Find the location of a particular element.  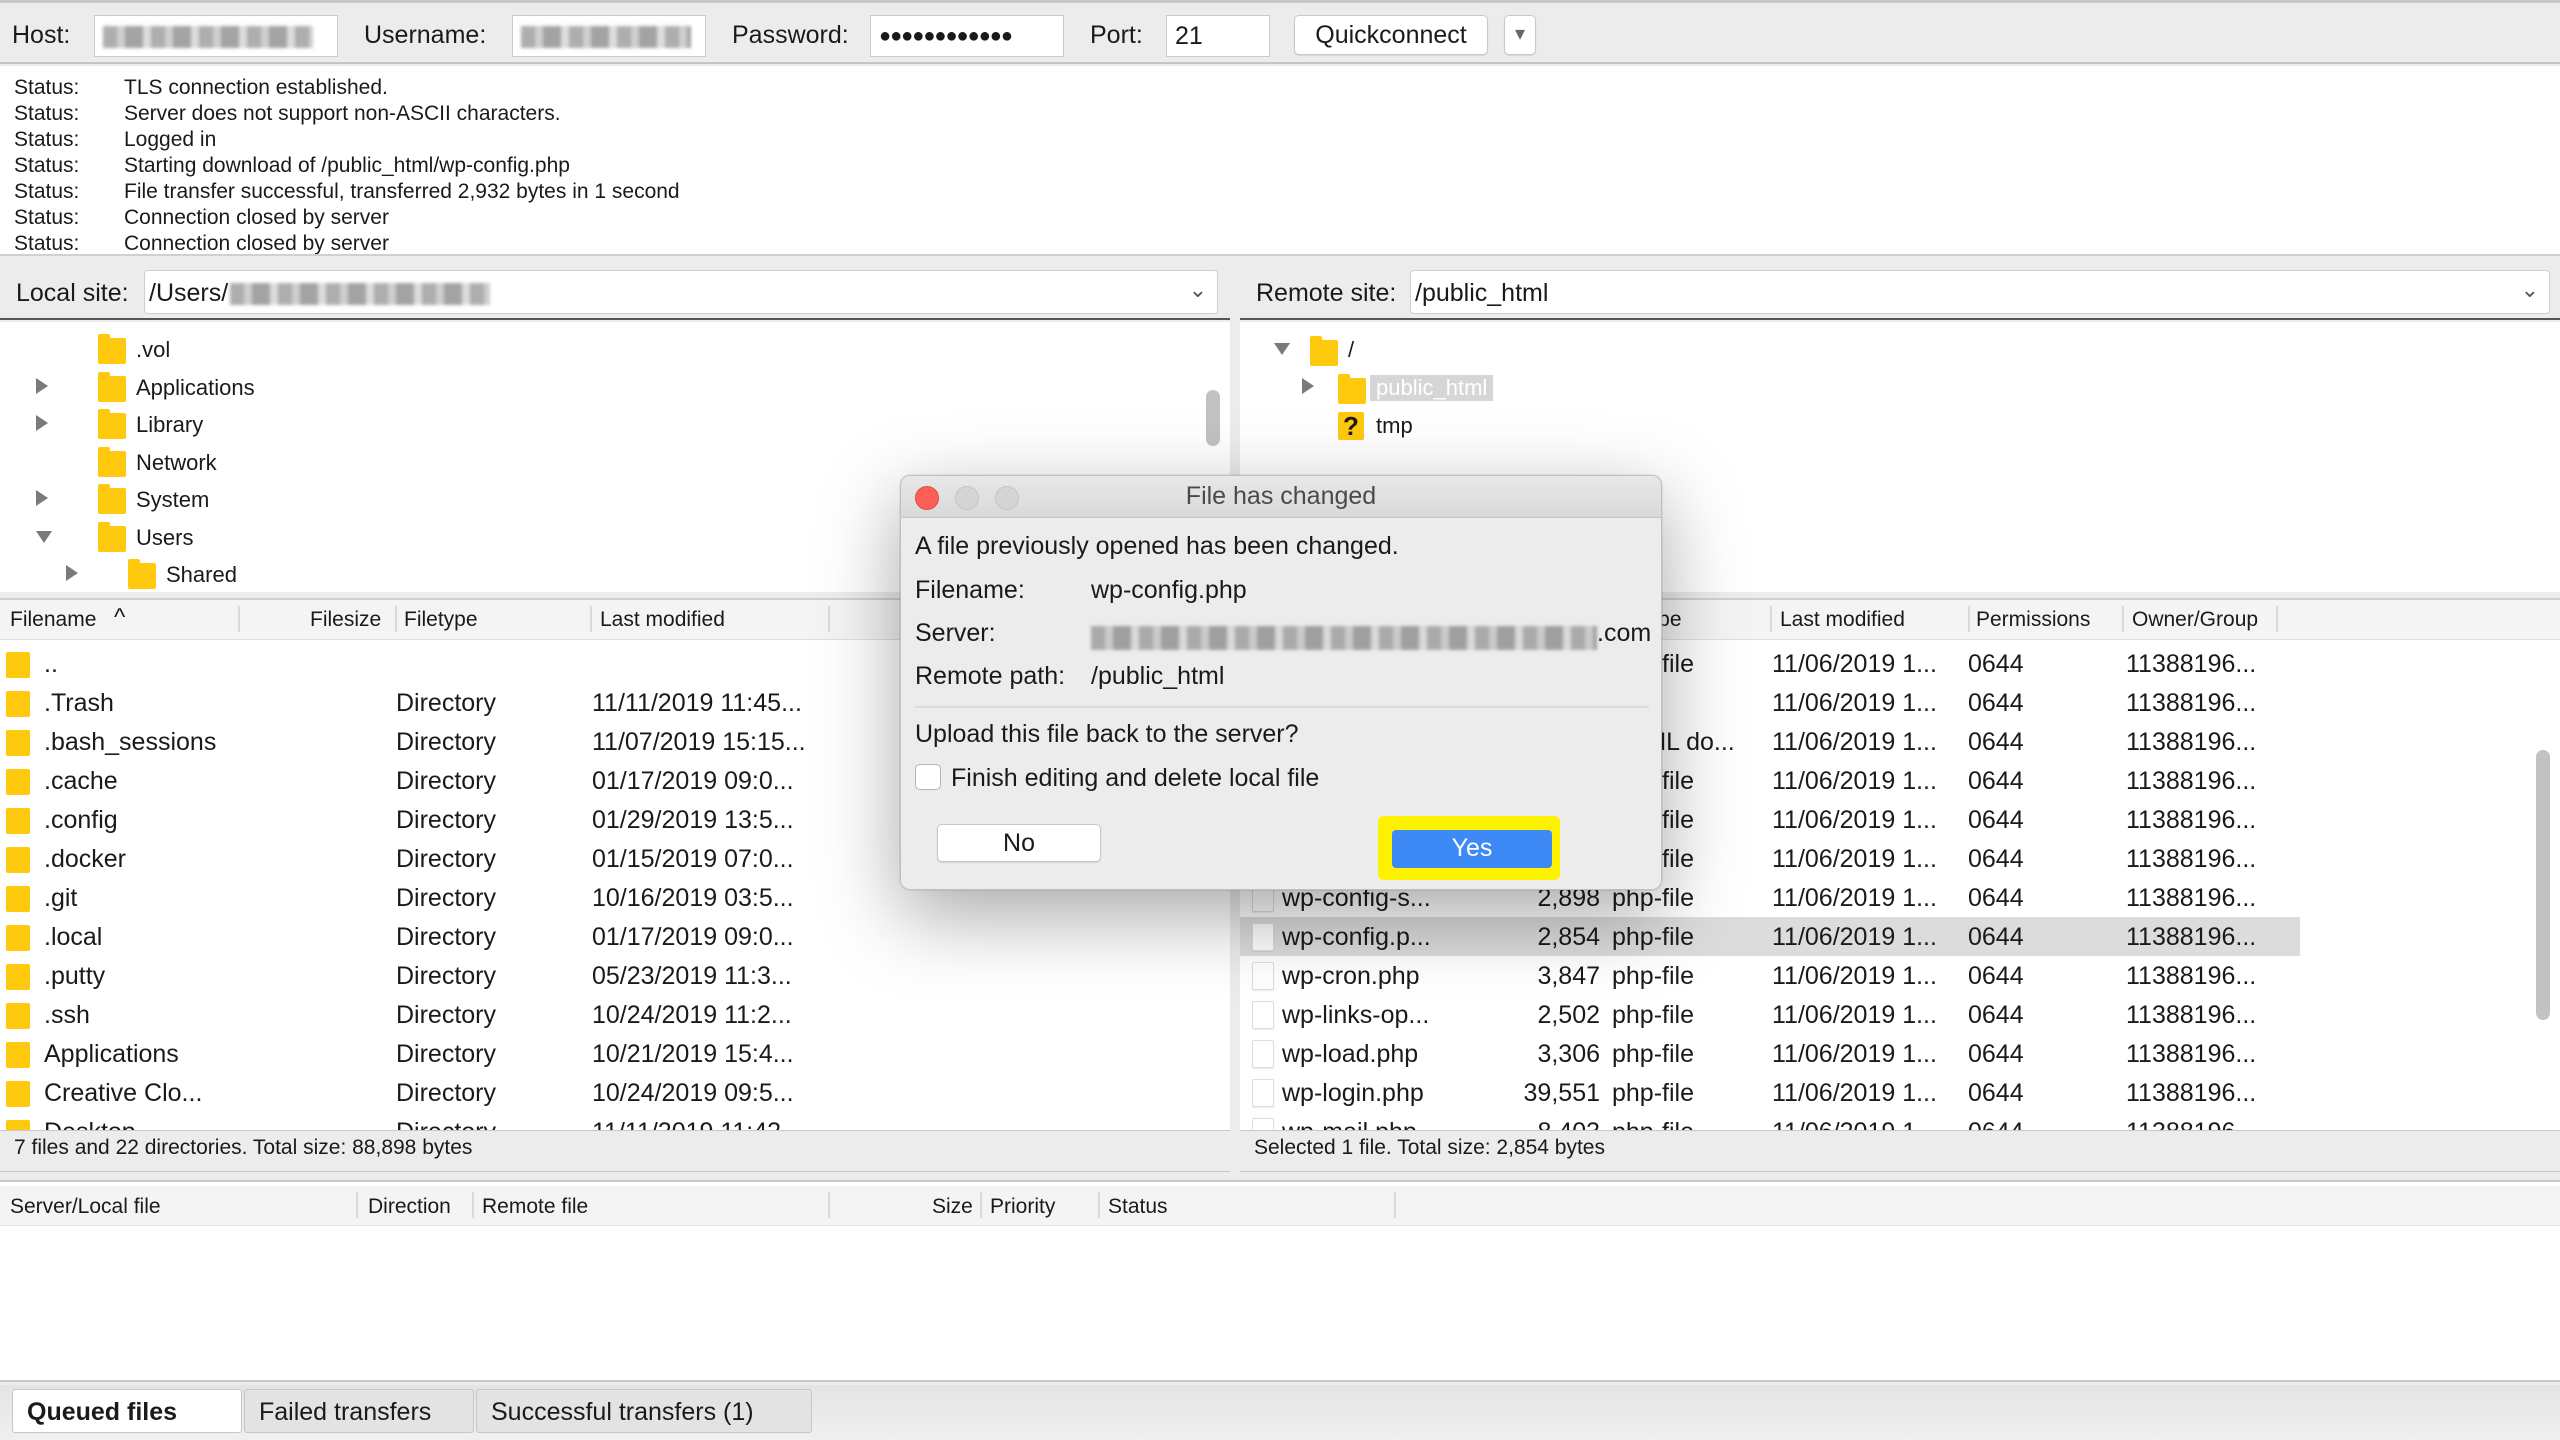

tab-queued-files: Queued files is located at coordinates (127, 1411).